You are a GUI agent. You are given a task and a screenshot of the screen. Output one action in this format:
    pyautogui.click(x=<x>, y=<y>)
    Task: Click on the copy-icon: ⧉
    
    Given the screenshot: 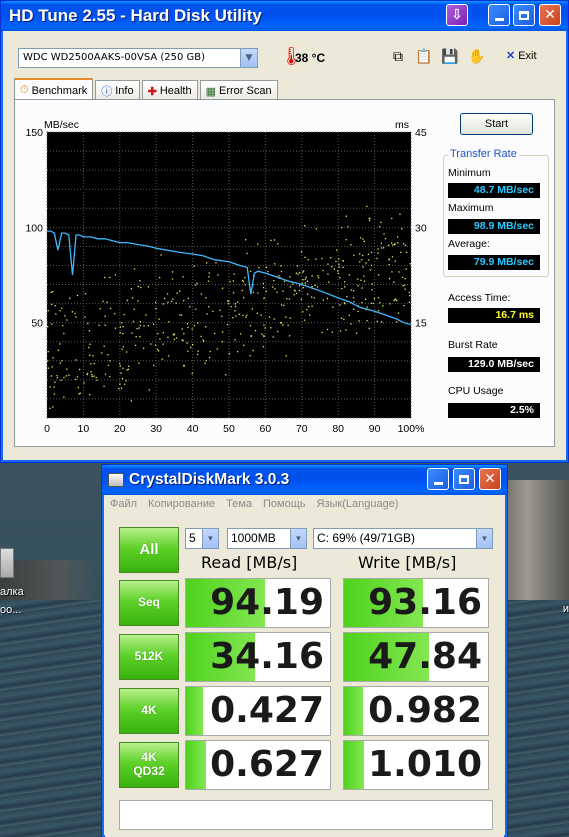 What is the action you would take?
    pyautogui.click(x=398, y=57)
    